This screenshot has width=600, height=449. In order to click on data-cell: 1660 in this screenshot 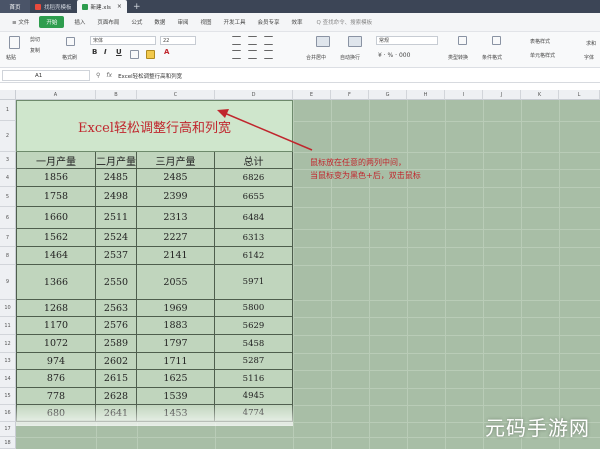, I will do `click(56, 218)`.